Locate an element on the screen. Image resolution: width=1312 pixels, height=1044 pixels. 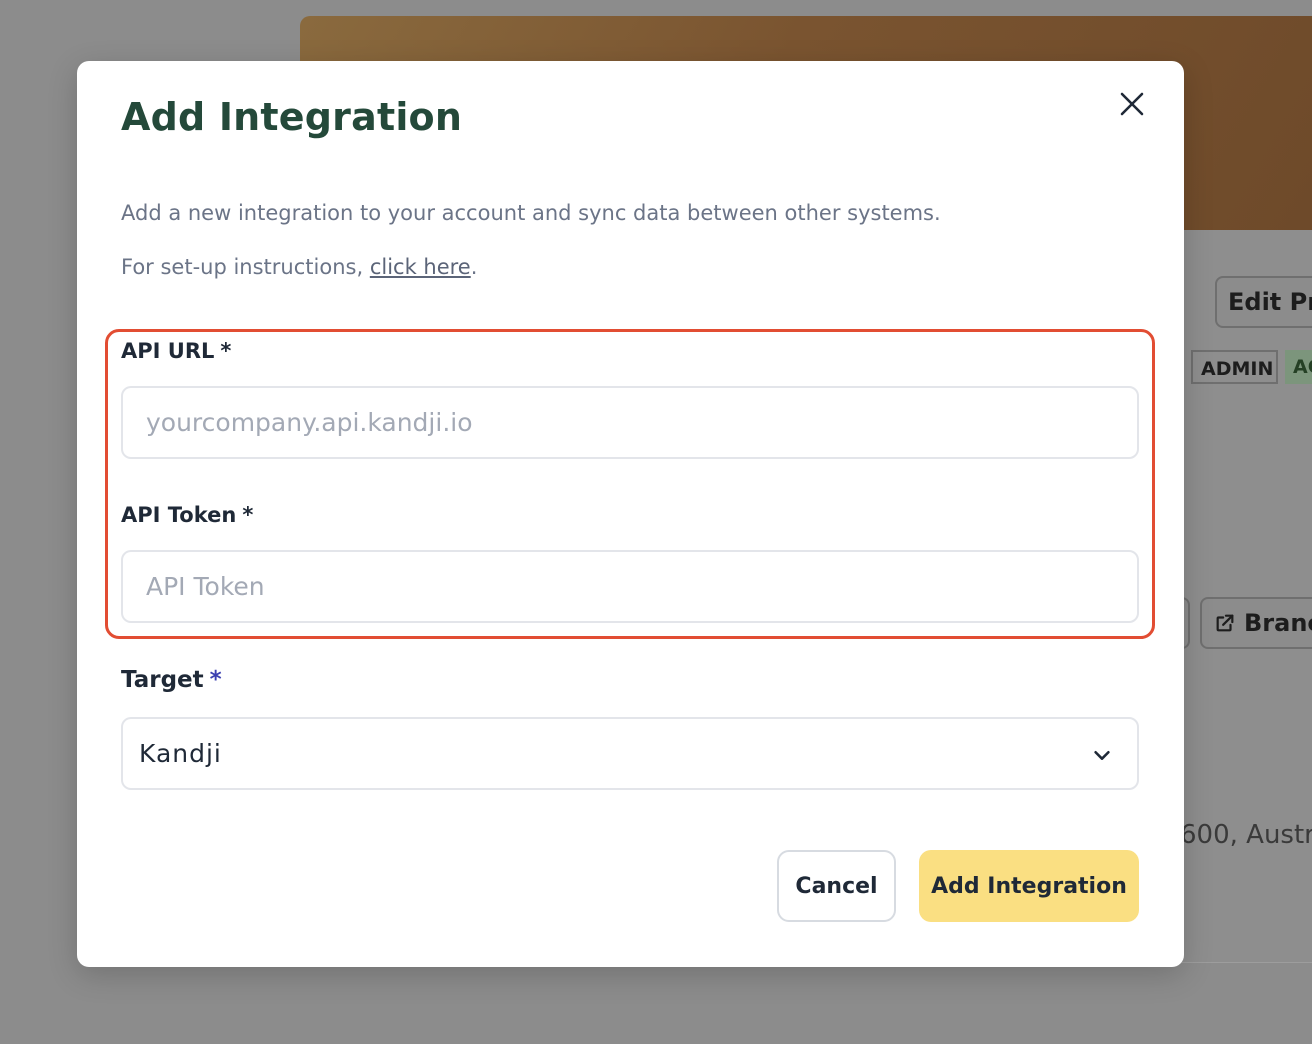
api-url-label-text: API URL is located at coordinates (168, 351).